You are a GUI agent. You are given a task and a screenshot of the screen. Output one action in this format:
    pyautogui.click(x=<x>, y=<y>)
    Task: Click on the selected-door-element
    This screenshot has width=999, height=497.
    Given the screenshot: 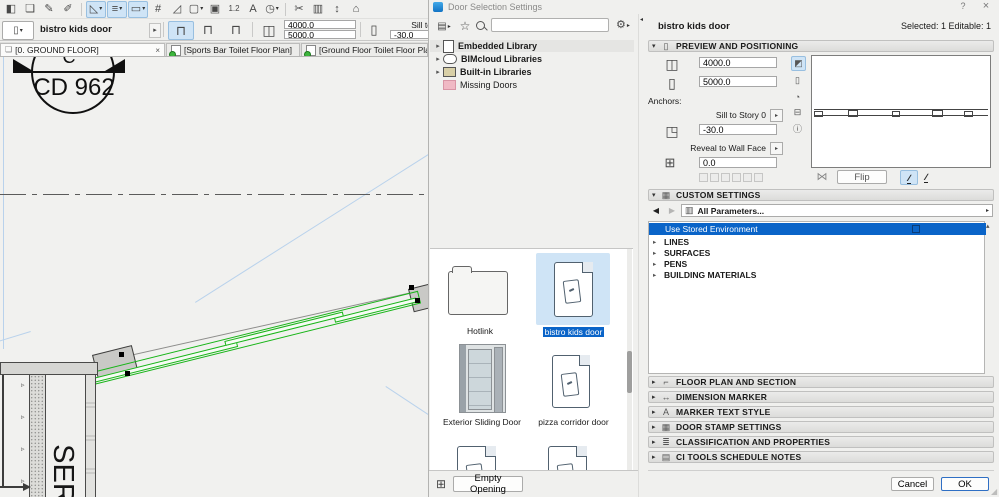 What is the action you would take?
    pyautogui.click(x=255, y=338)
    